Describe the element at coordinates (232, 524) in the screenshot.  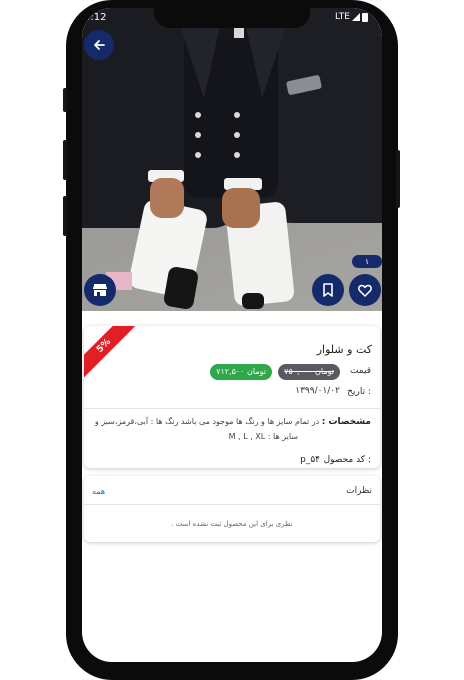
I see `comments-empty-text: نظری برای این محصول ثبت نشده است .` at that location.